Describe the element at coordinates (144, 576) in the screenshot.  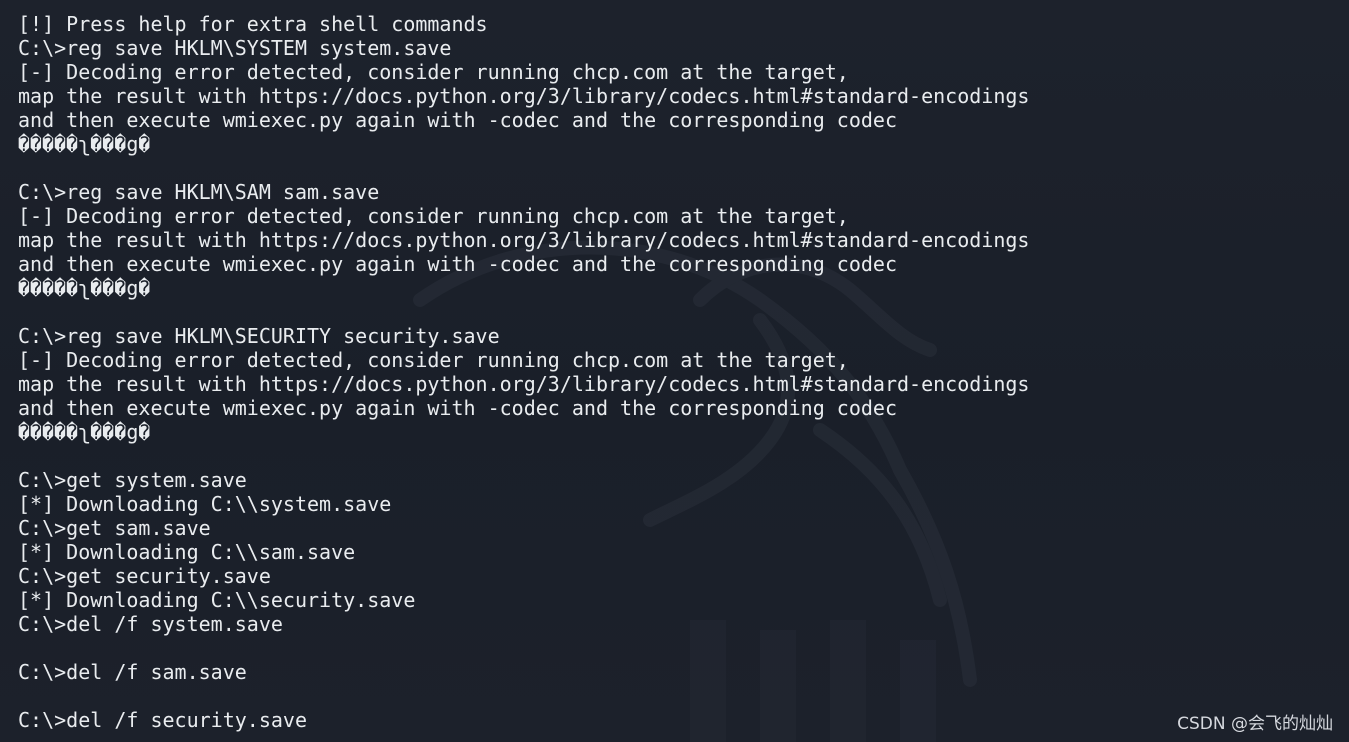
I see `terminal-line: C:\>get security.save` at that location.